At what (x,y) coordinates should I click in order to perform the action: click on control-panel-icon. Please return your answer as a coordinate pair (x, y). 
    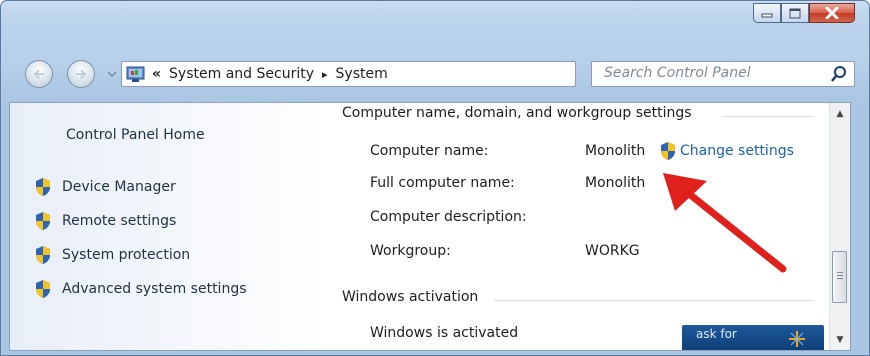
    Looking at the image, I should click on (135, 74).